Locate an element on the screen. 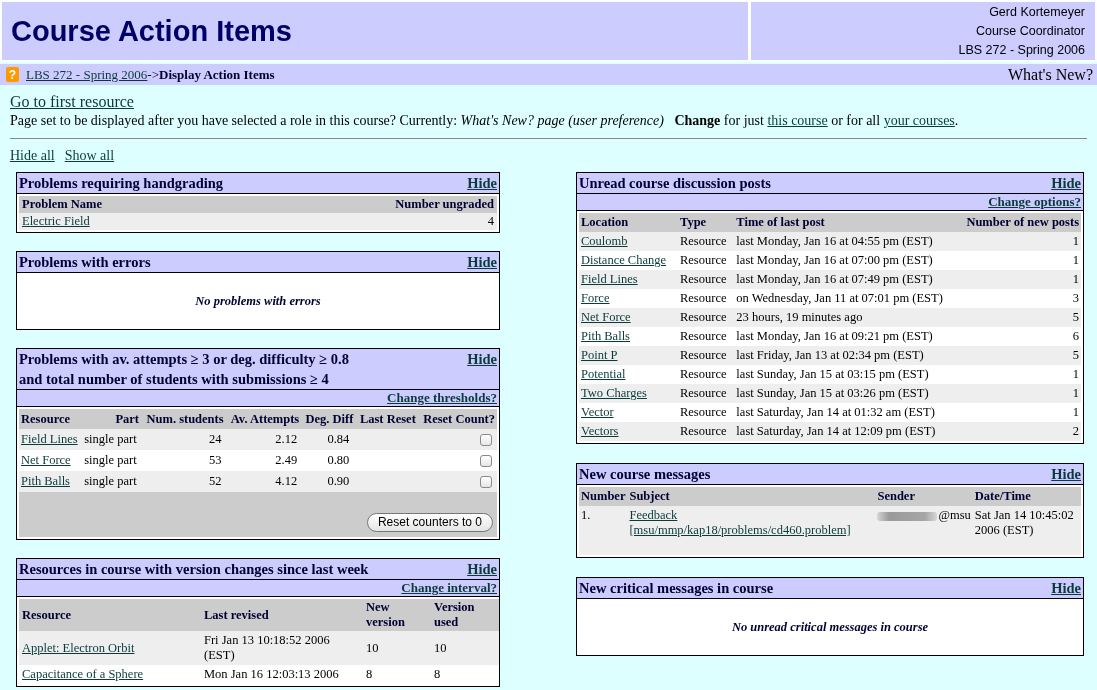 The image size is (1097, 690). table-cell: last Monday, Jan 16 at 07:00 pm (EST) is located at coordinates (849, 260).